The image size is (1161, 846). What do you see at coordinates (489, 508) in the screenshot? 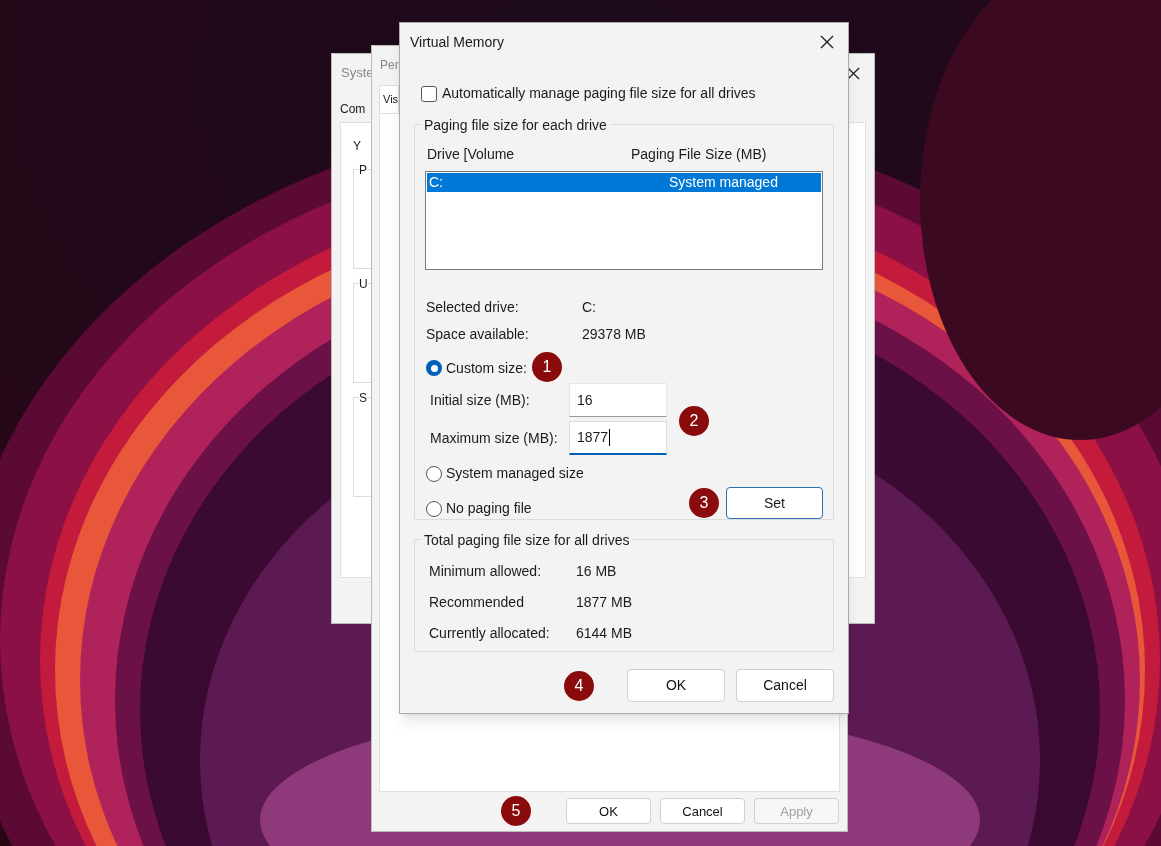
I see `radio-label: No paging file` at bounding box center [489, 508].